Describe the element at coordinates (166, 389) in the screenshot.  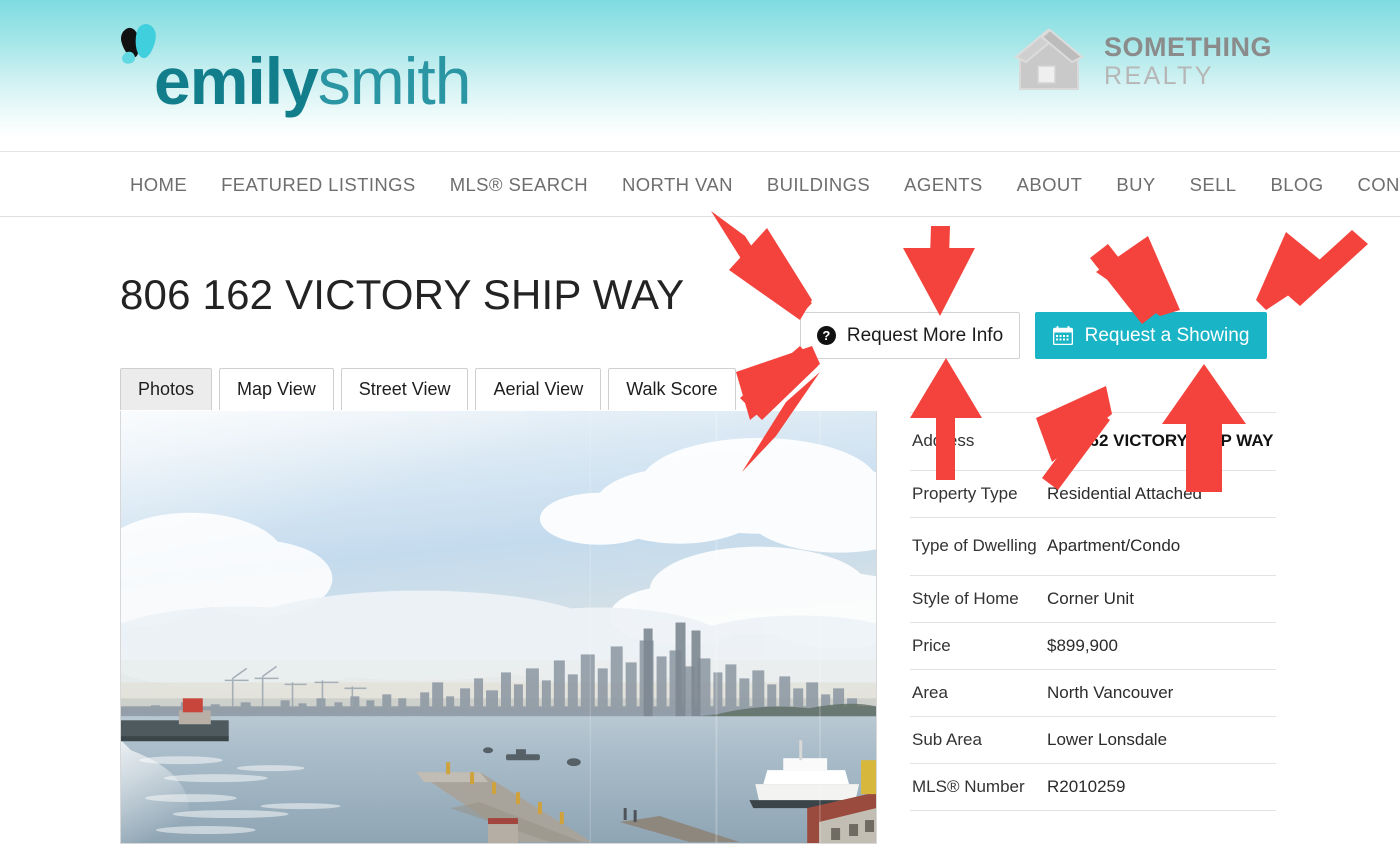
I see `tab-photos: Photos` at that location.